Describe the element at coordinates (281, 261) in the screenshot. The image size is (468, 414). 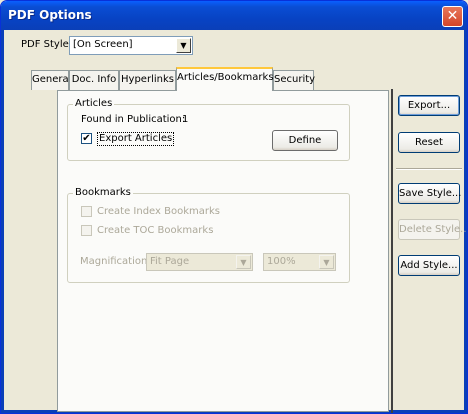
I see `zoom-value: 100%` at that location.